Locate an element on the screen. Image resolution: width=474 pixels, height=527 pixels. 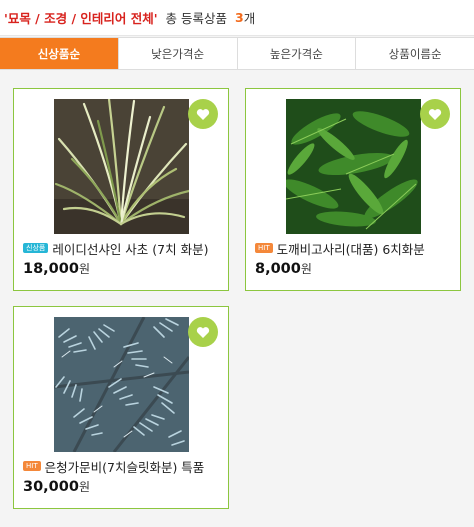
tab-low-price: 낮은가격순 is located at coordinates (178, 53).